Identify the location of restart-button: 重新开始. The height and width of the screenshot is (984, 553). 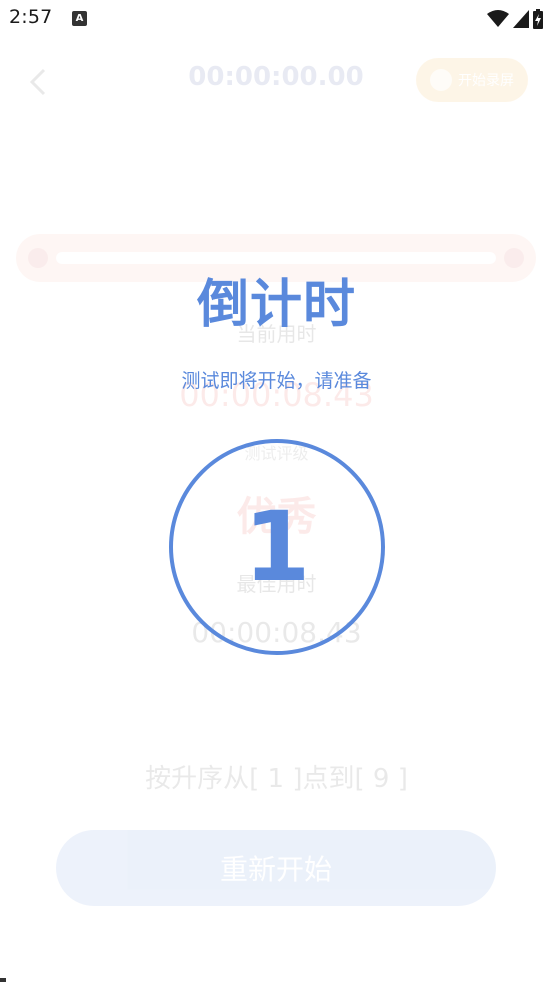
(276, 868).